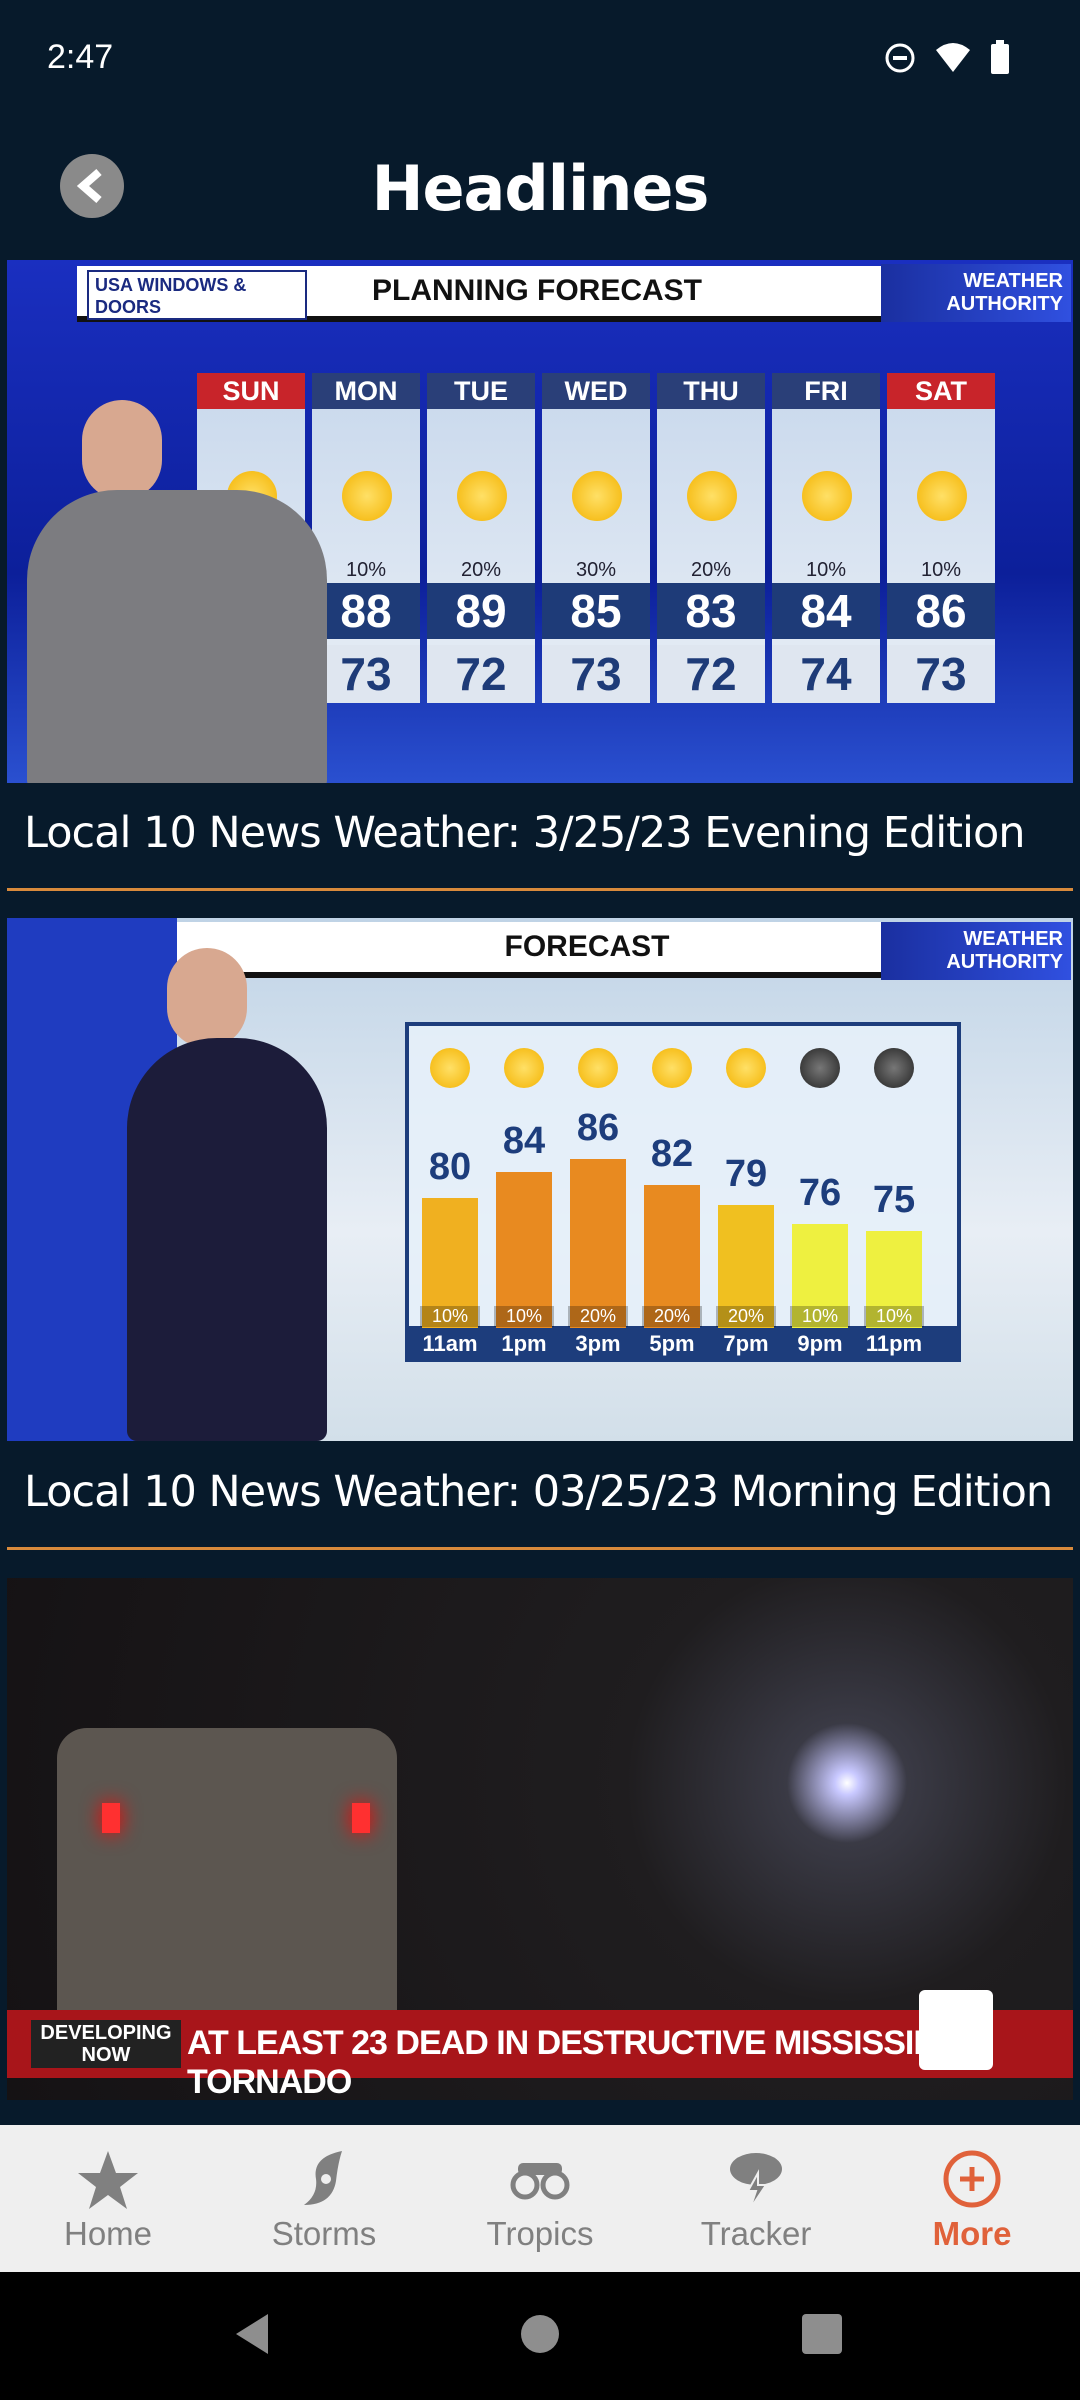  Describe the element at coordinates (746, 1173) in the screenshot. I see `temp-label: 79` at that location.